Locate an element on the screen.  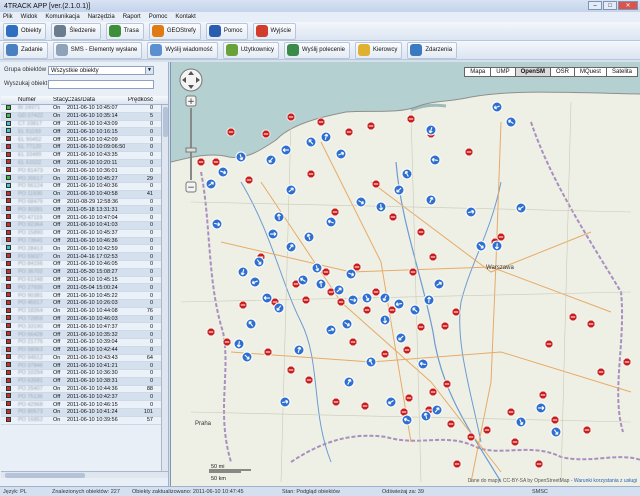
wyślij-wiadomość-button: Wyślij wiadomość is located at coordinates (182, 50).